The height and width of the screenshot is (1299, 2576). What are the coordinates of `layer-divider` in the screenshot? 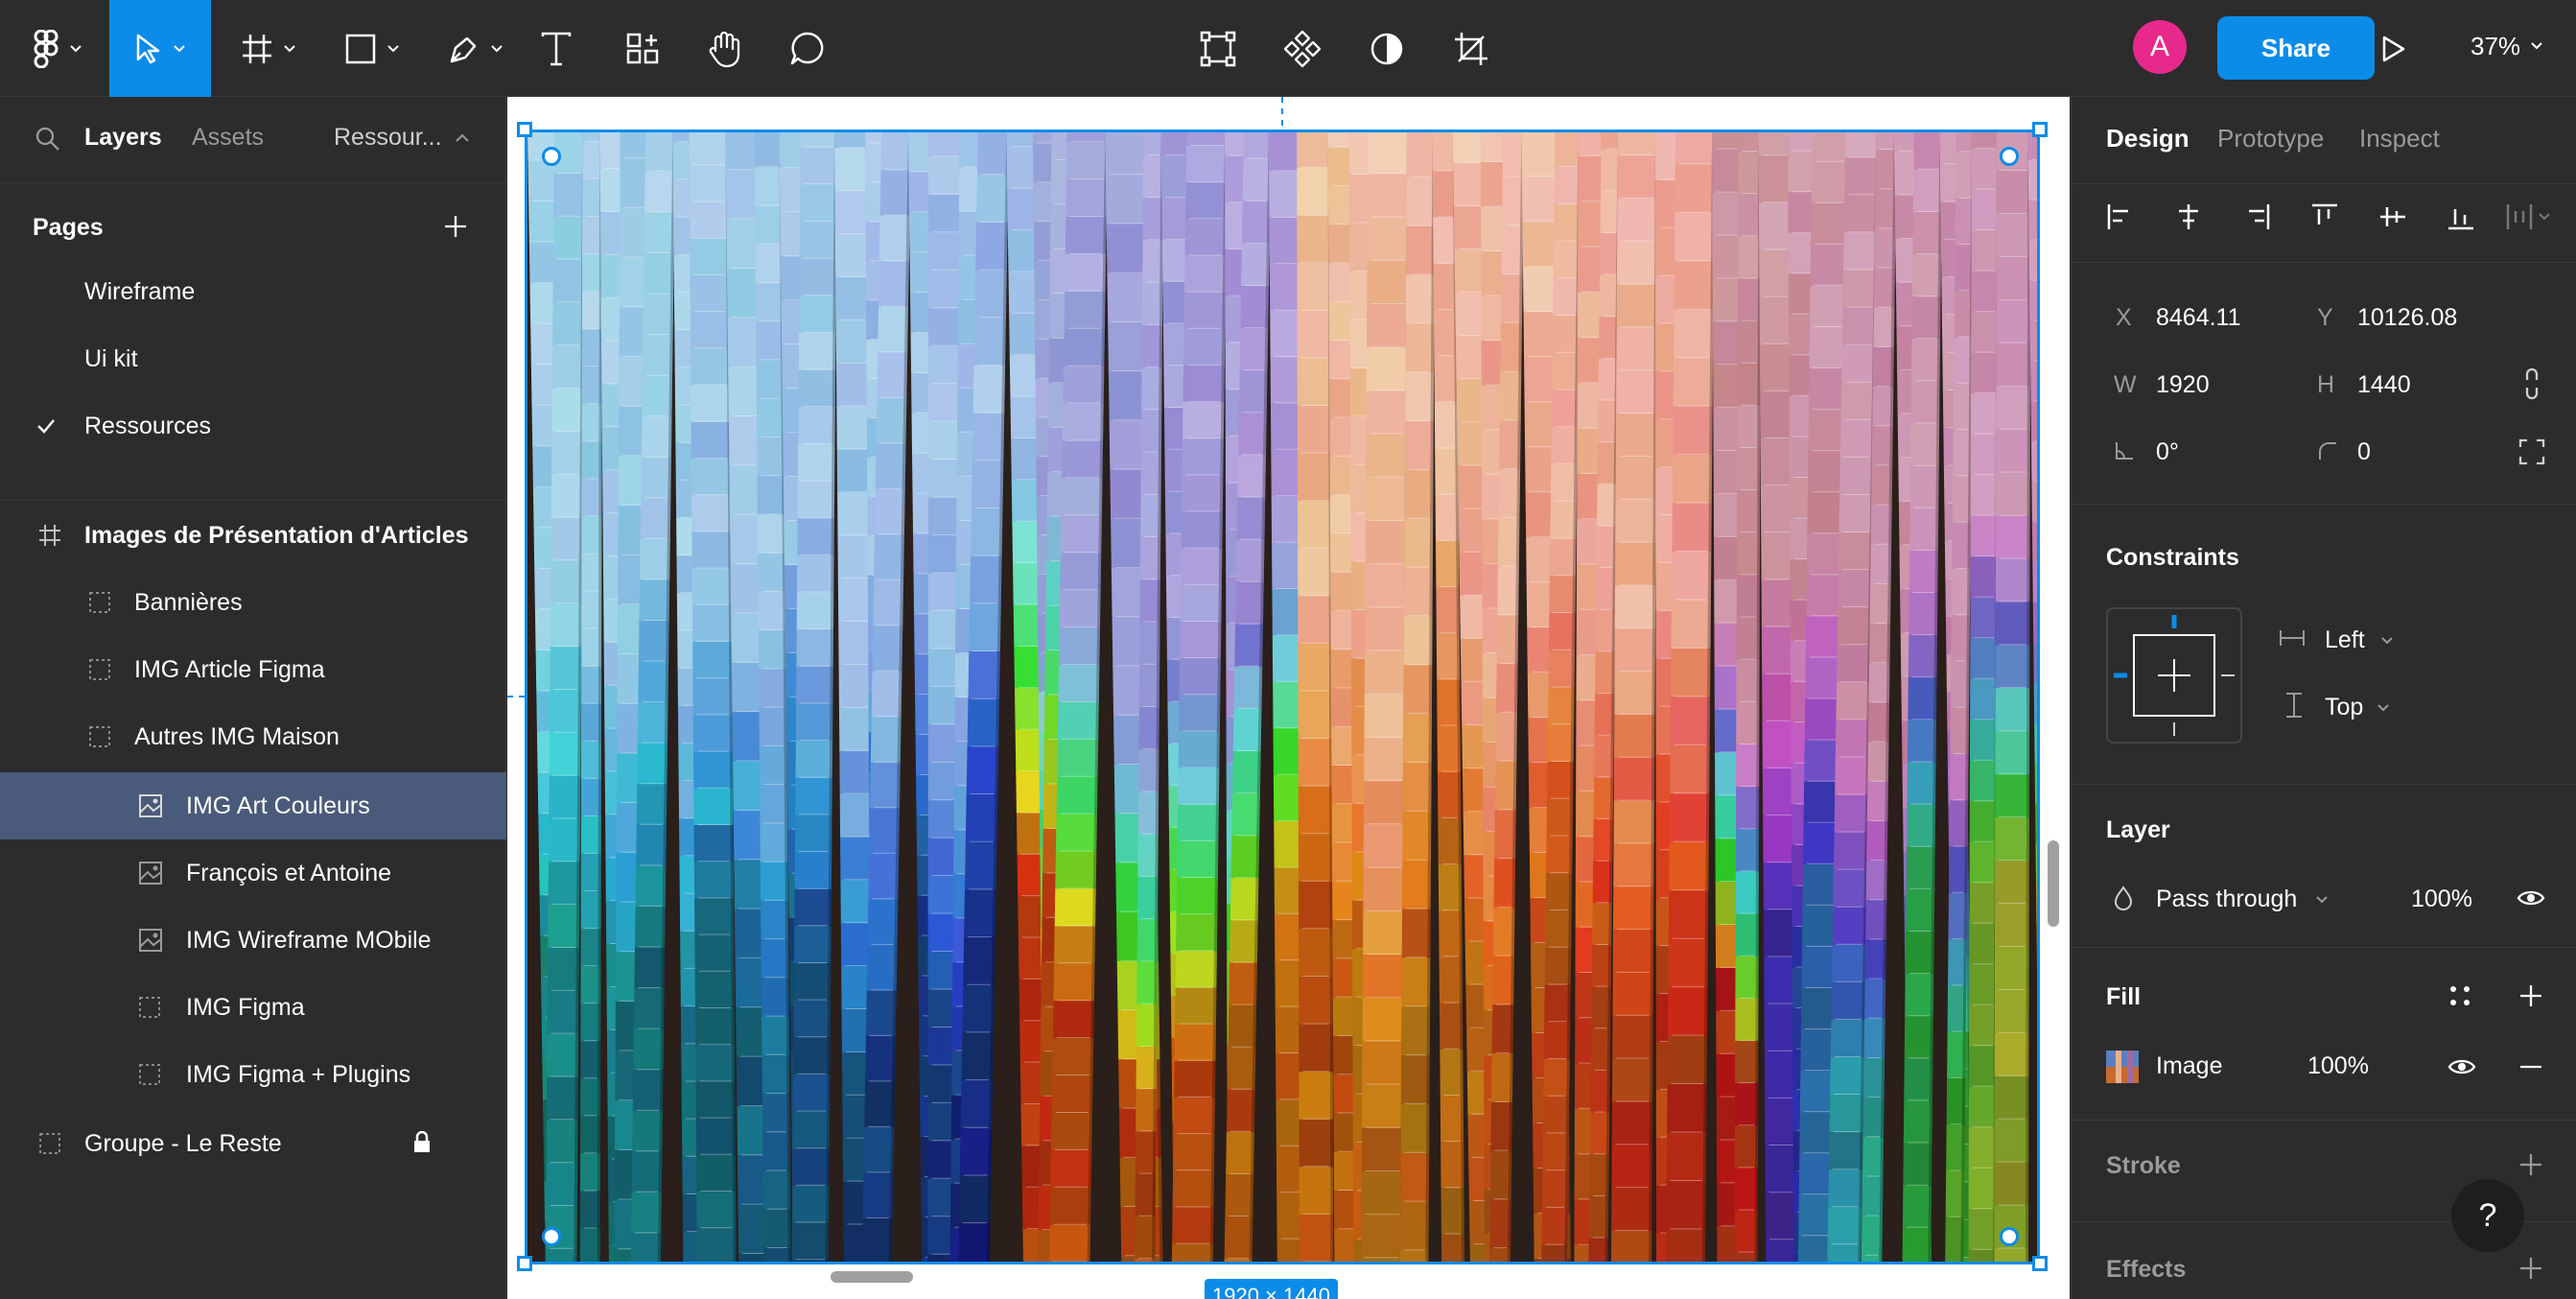 It's located at (2324, 948).